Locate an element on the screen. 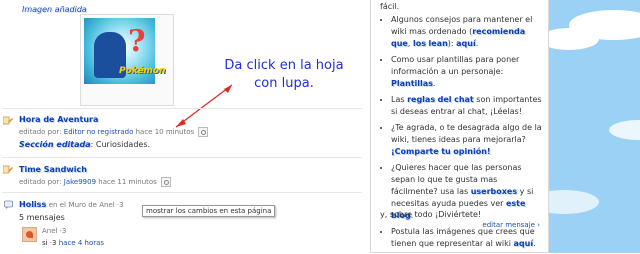 The image size is (640, 254). entry-2-meta: editado por: Jake9909 hace 11 minutos is located at coordinates (95, 182).